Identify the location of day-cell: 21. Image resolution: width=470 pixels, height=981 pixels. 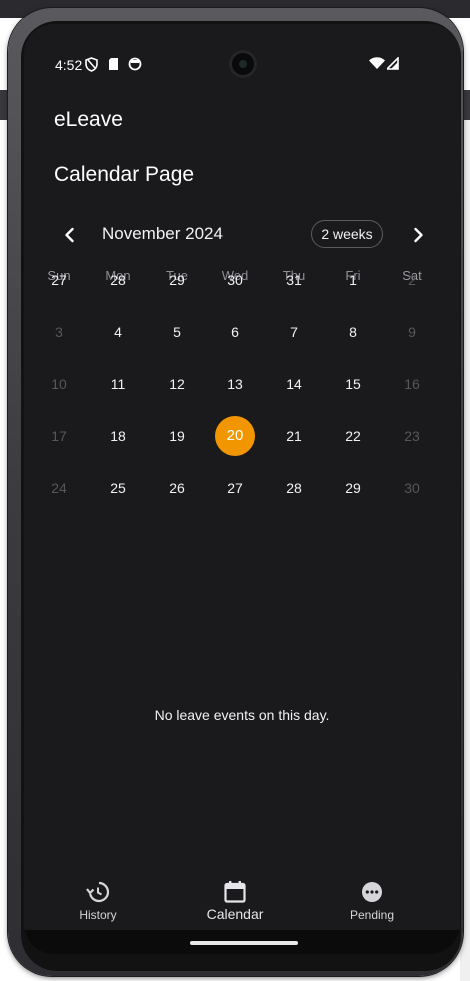
(294, 436).